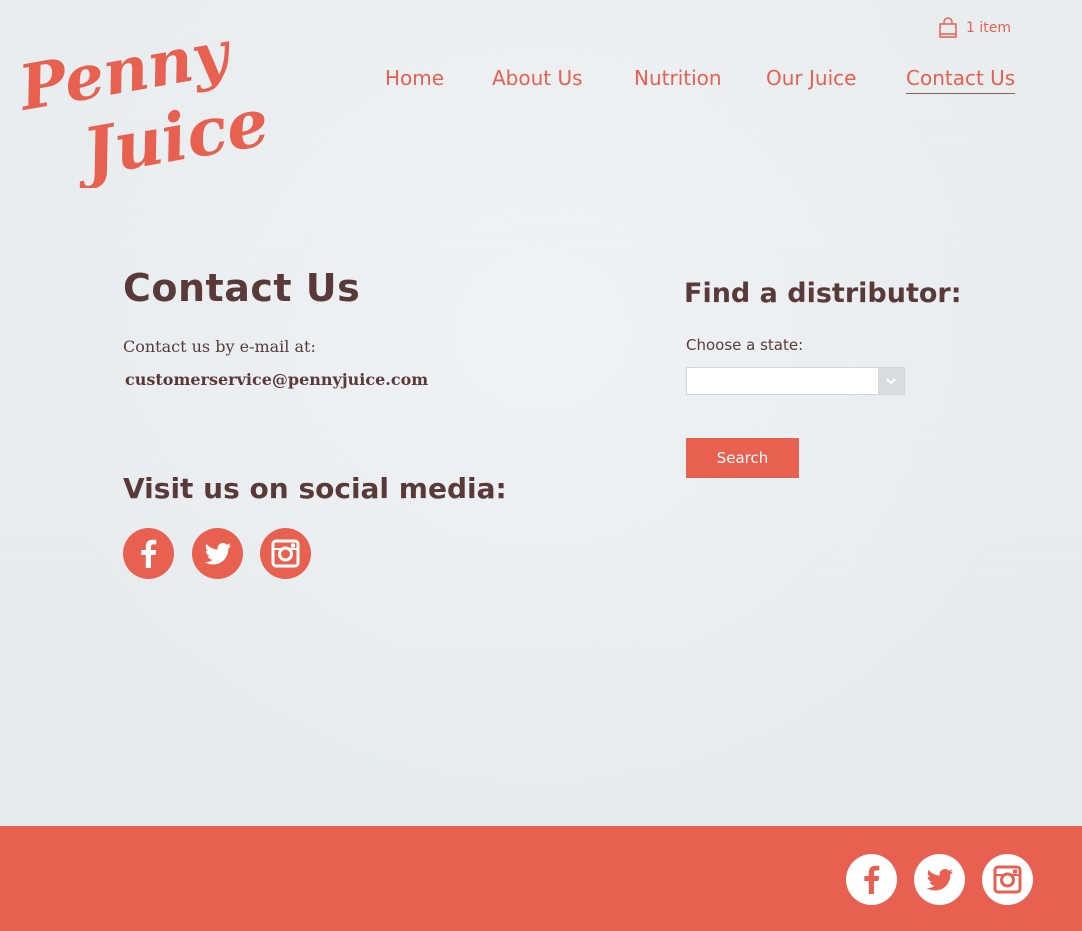 The width and height of the screenshot is (1082, 931). What do you see at coordinates (242, 288) in the screenshot?
I see `page-title: Contact Us` at bounding box center [242, 288].